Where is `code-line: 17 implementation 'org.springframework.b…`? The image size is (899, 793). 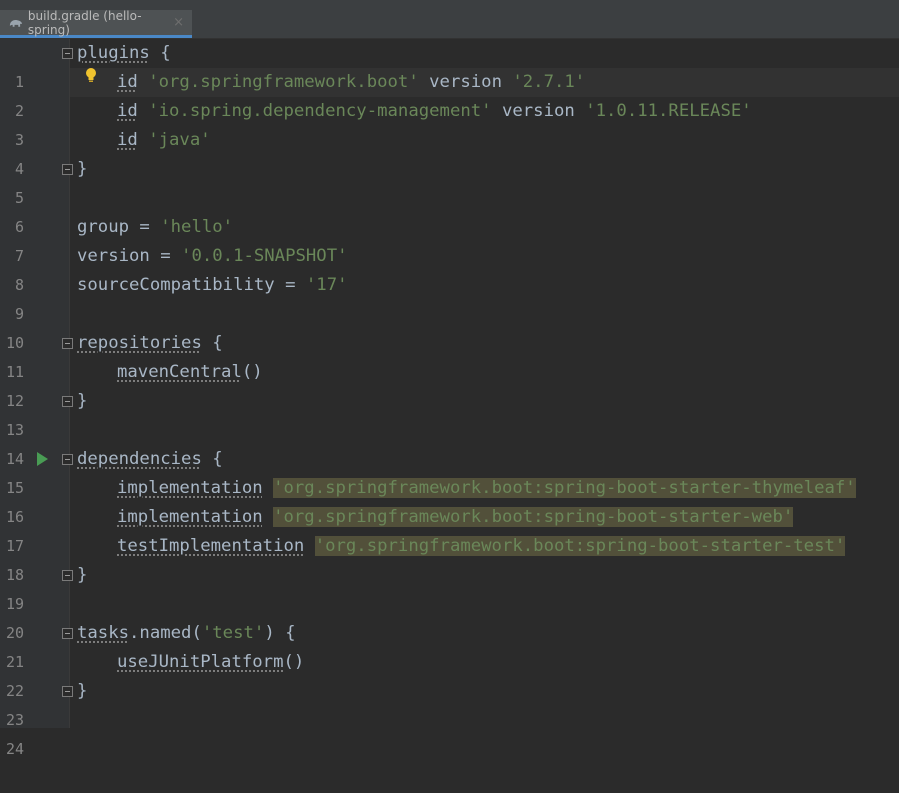
code-line: 17 implementation 'org.springframework.b… is located at coordinates (449, 529).